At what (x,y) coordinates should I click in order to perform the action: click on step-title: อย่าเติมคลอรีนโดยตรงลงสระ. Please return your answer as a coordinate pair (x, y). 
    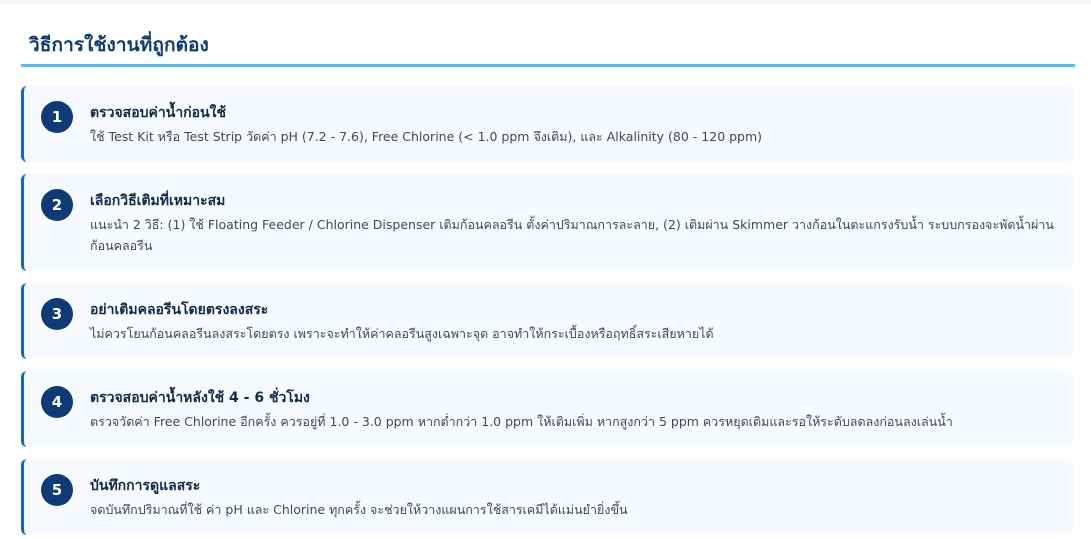
    Looking at the image, I should click on (179, 310).